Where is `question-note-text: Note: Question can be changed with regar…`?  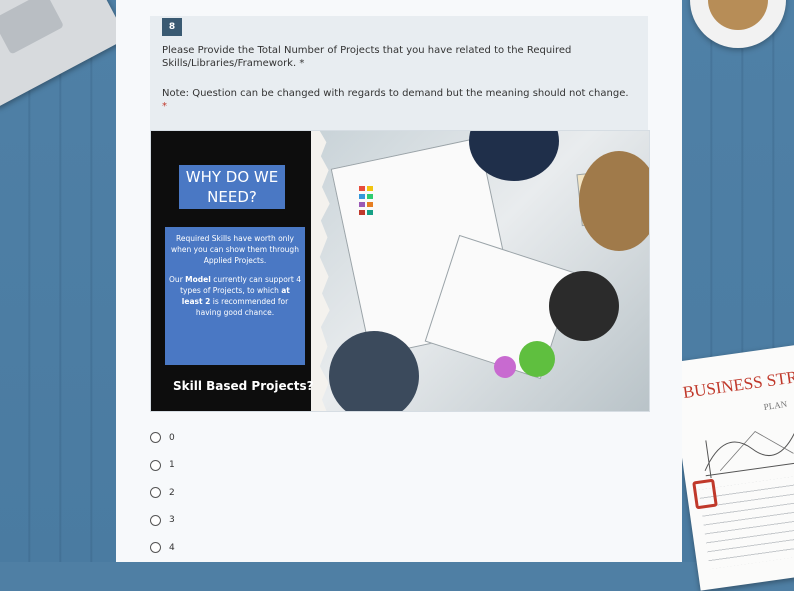 question-note-text: Note: Question can be changed with regar… is located at coordinates (395, 93).